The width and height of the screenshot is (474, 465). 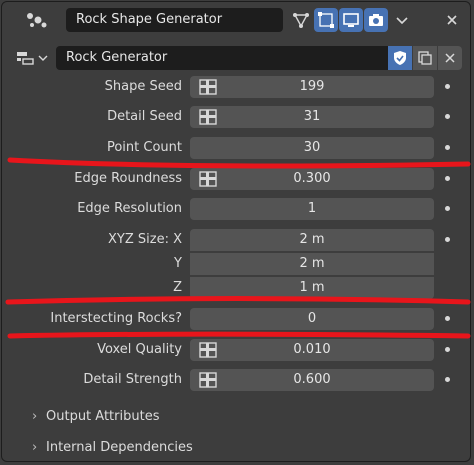 I want to click on unlink-button, so click(x=450, y=58).